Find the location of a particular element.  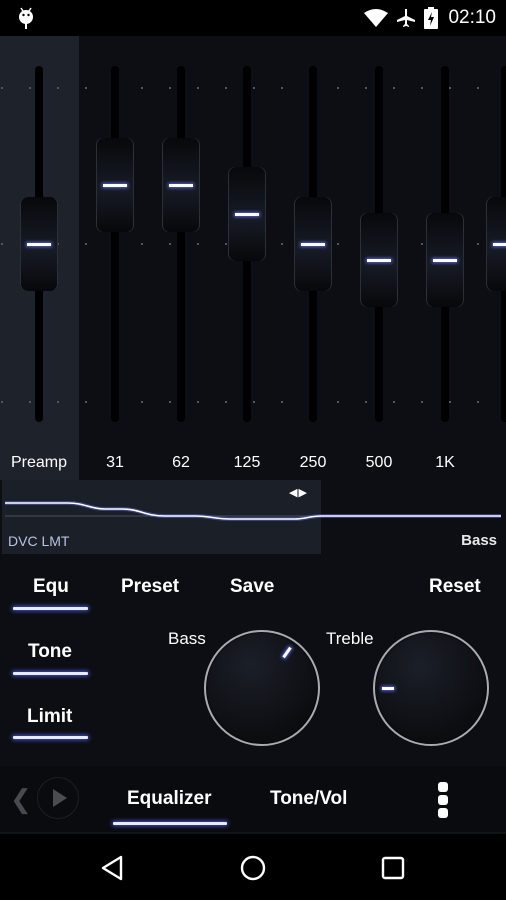

response-curve is located at coordinates (253, 511).